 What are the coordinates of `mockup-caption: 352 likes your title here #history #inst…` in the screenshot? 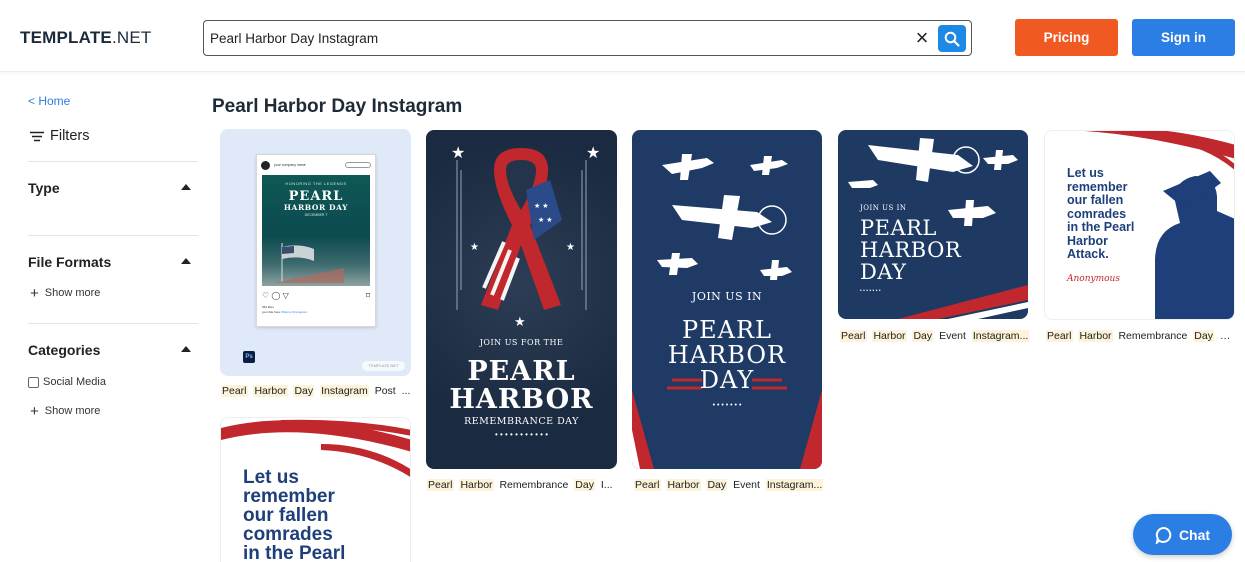 It's located at (284, 310).